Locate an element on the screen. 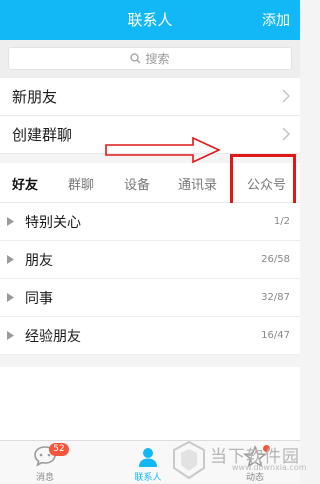 This screenshot has width=320, height=484. group-count: 1/2 is located at coordinates (281, 221).